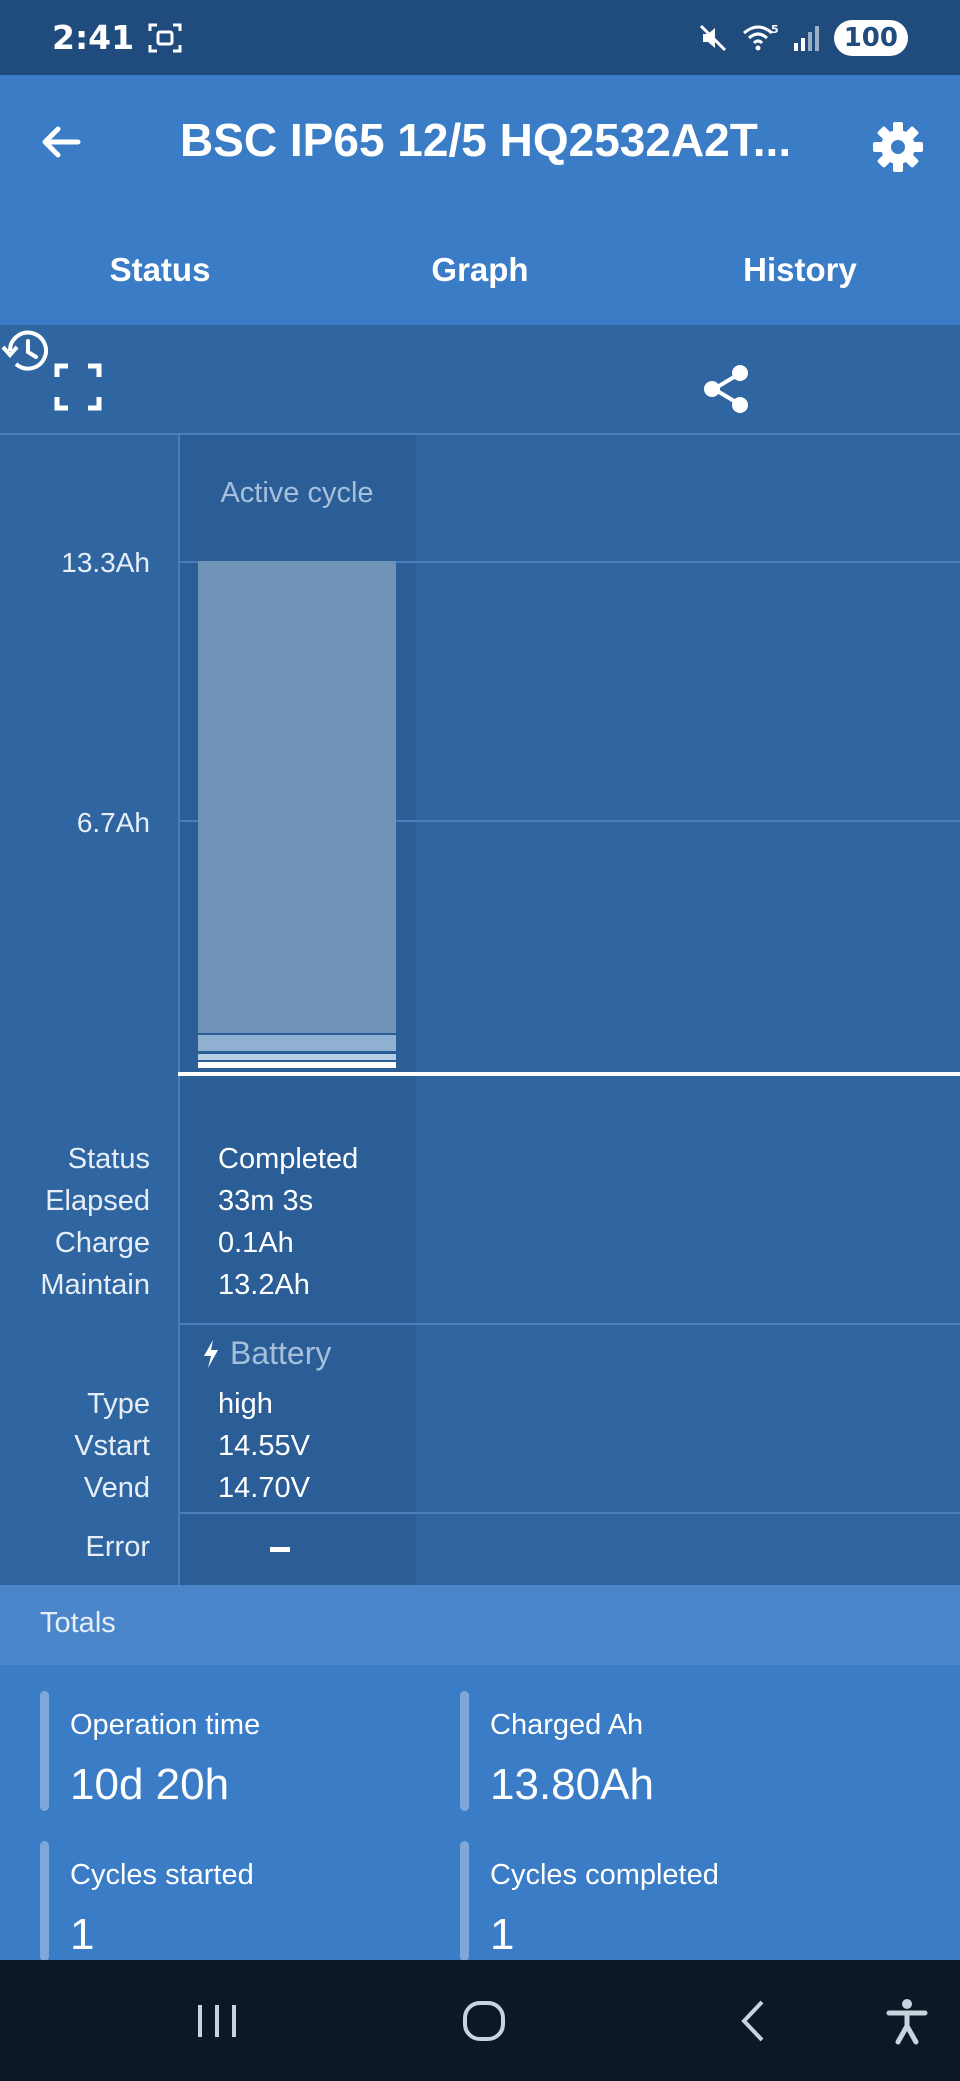 The width and height of the screenshot is (960, 2081). Describe the element at coordinates (480, 37) in the screenshot. I see `system-status-bar: 2:41 5 100` at that location.